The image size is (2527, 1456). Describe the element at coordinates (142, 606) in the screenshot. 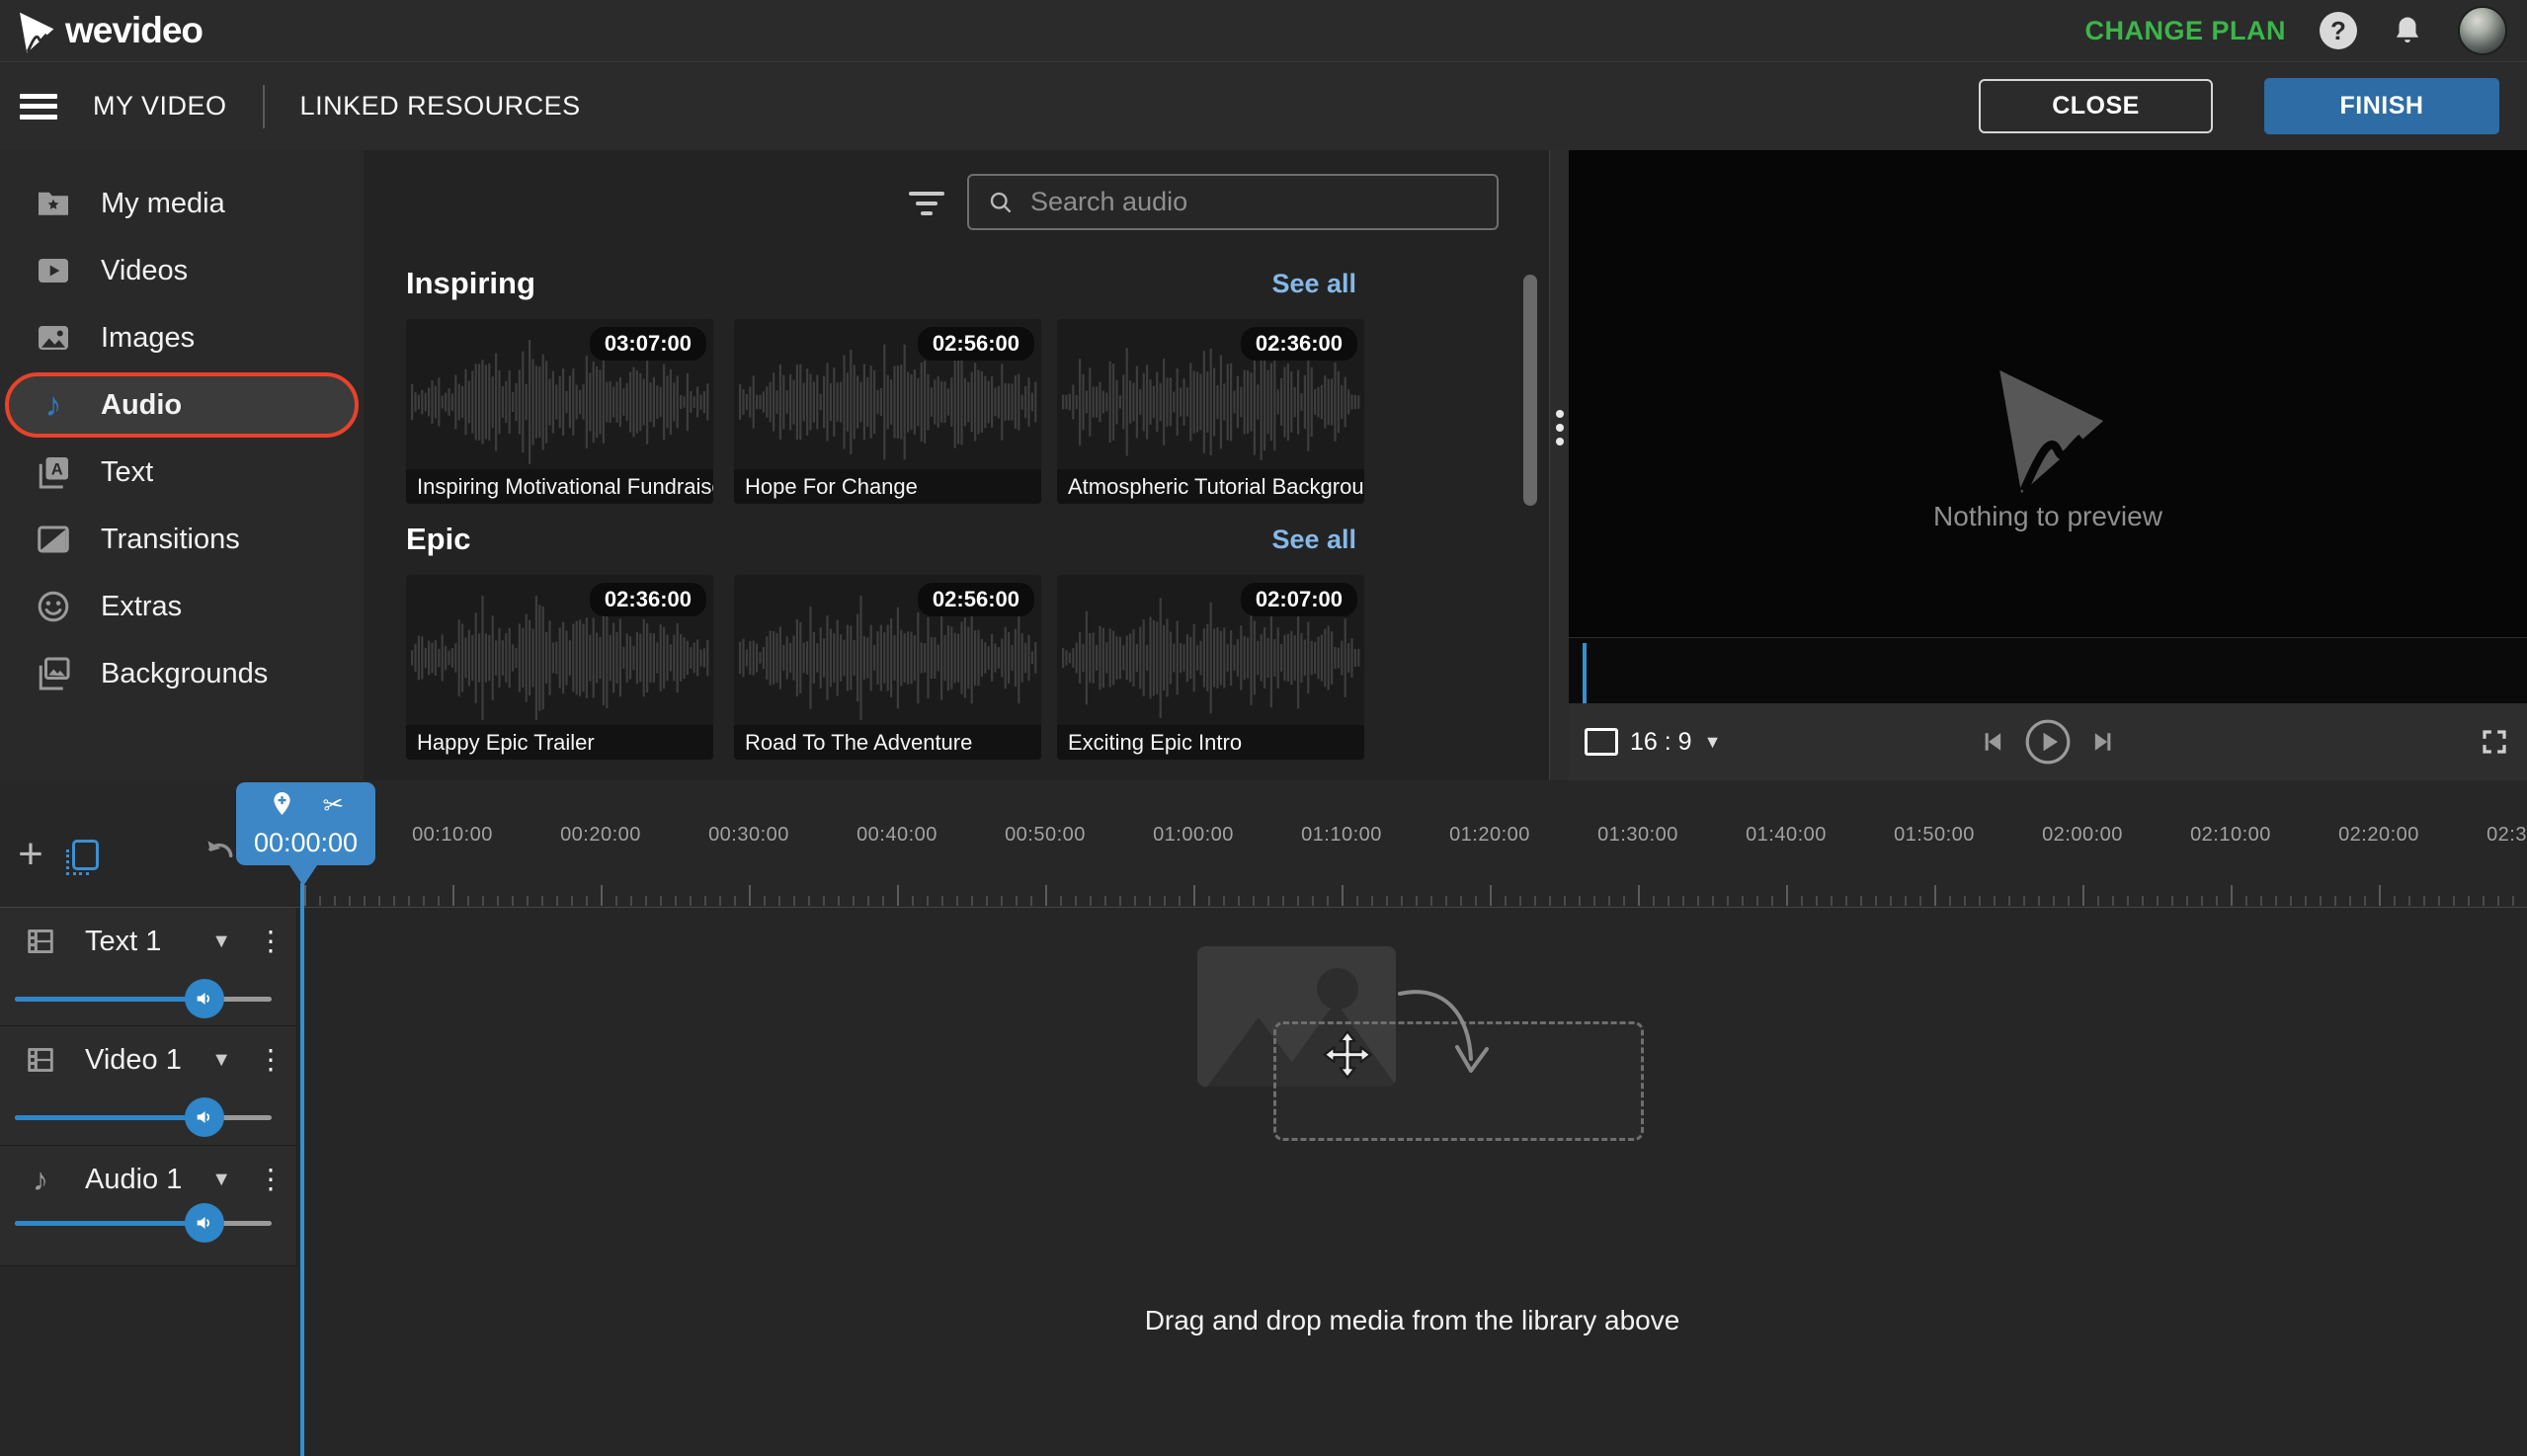

I see `sidebar-item-label: Extras` at that location.